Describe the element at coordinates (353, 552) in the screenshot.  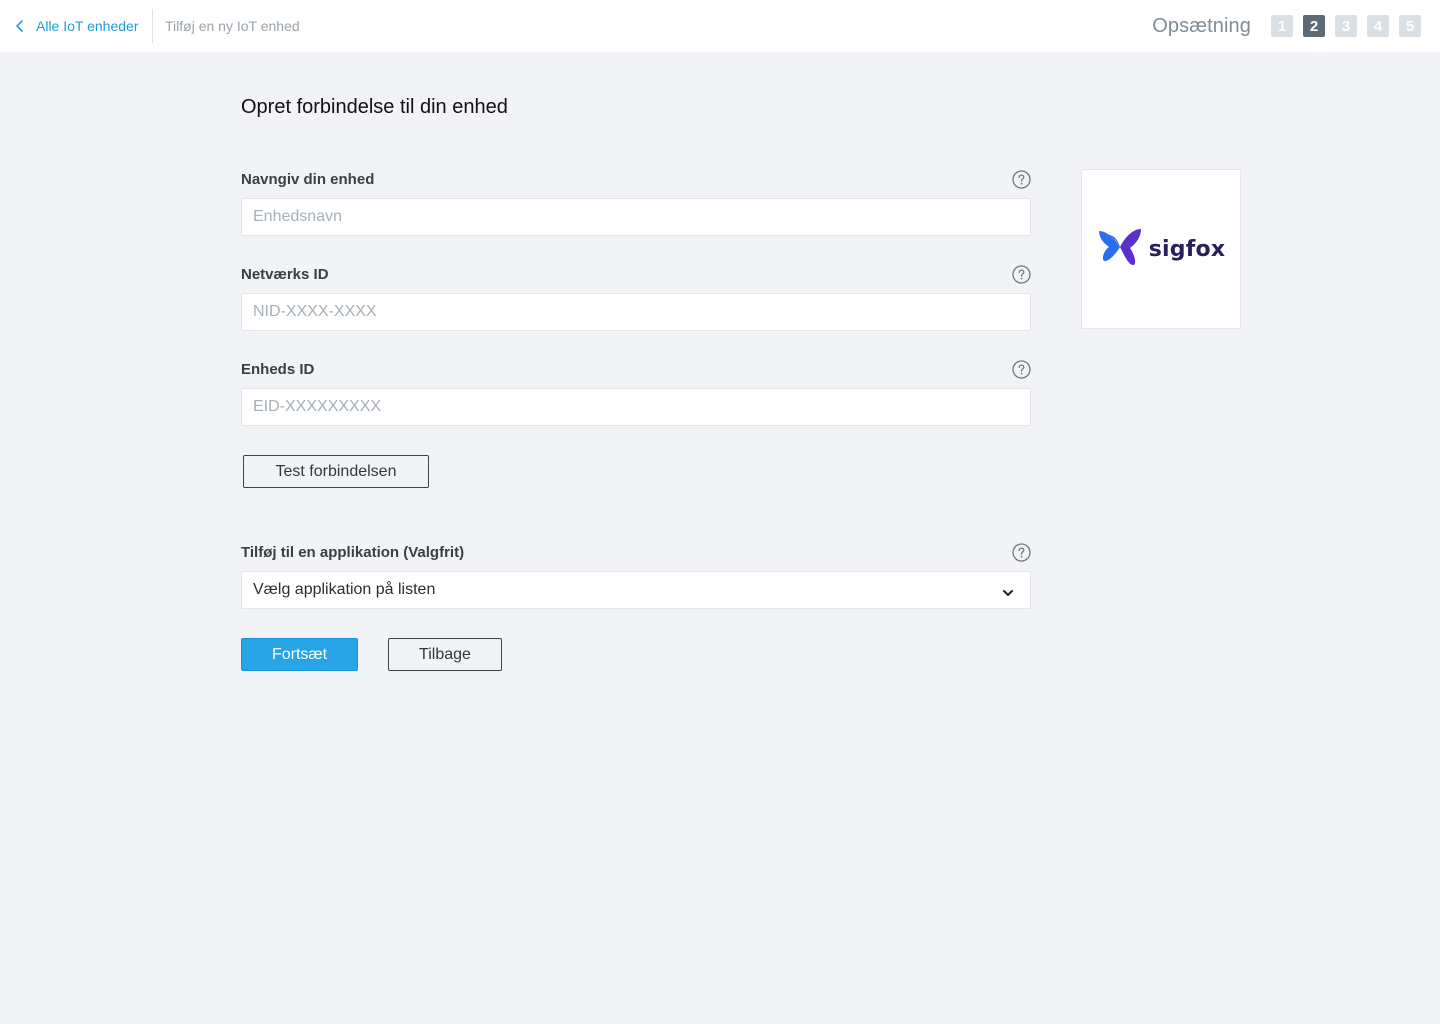
I see `application-label: Tilføj til en applikation (Valgfrit)` at that location.